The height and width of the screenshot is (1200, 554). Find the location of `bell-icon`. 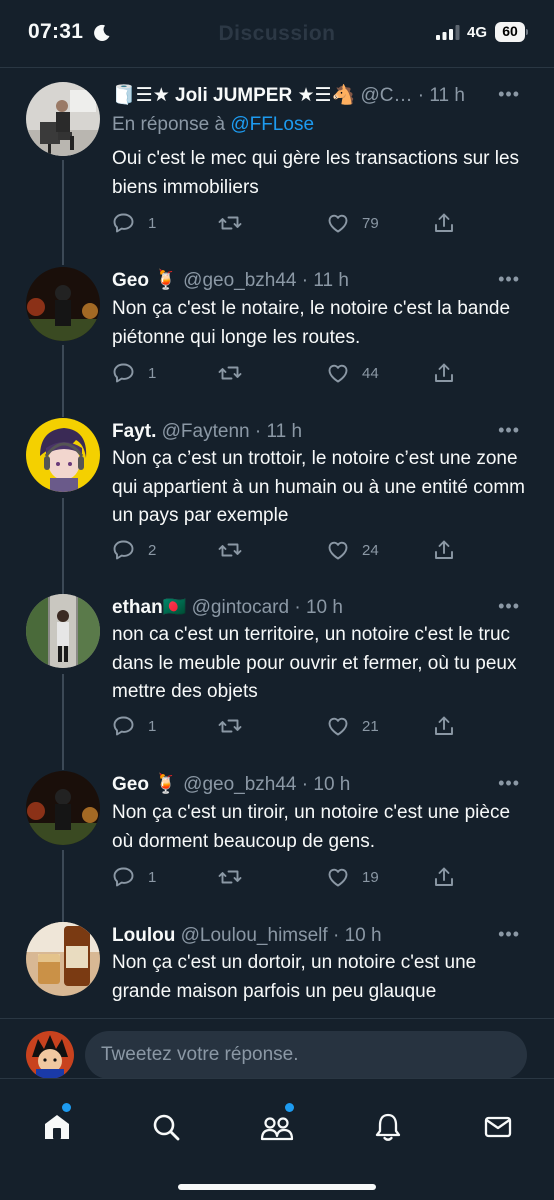

bell-icon is located at coordinates (388, 1127).